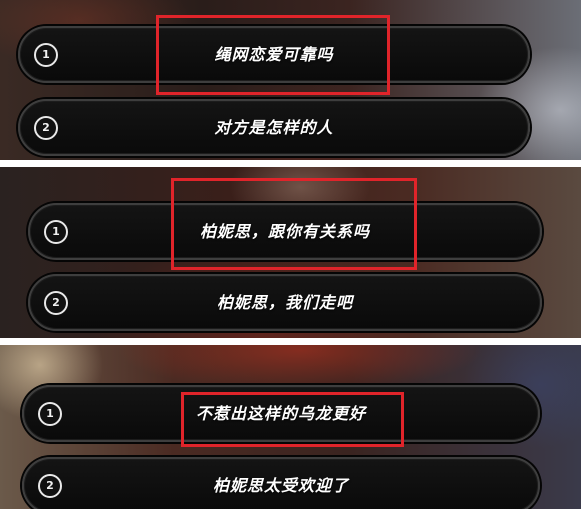 The height and width of the screenshot is (509, 581). I want to click on option-text: 对方是怎样的人, so click(274, 127).